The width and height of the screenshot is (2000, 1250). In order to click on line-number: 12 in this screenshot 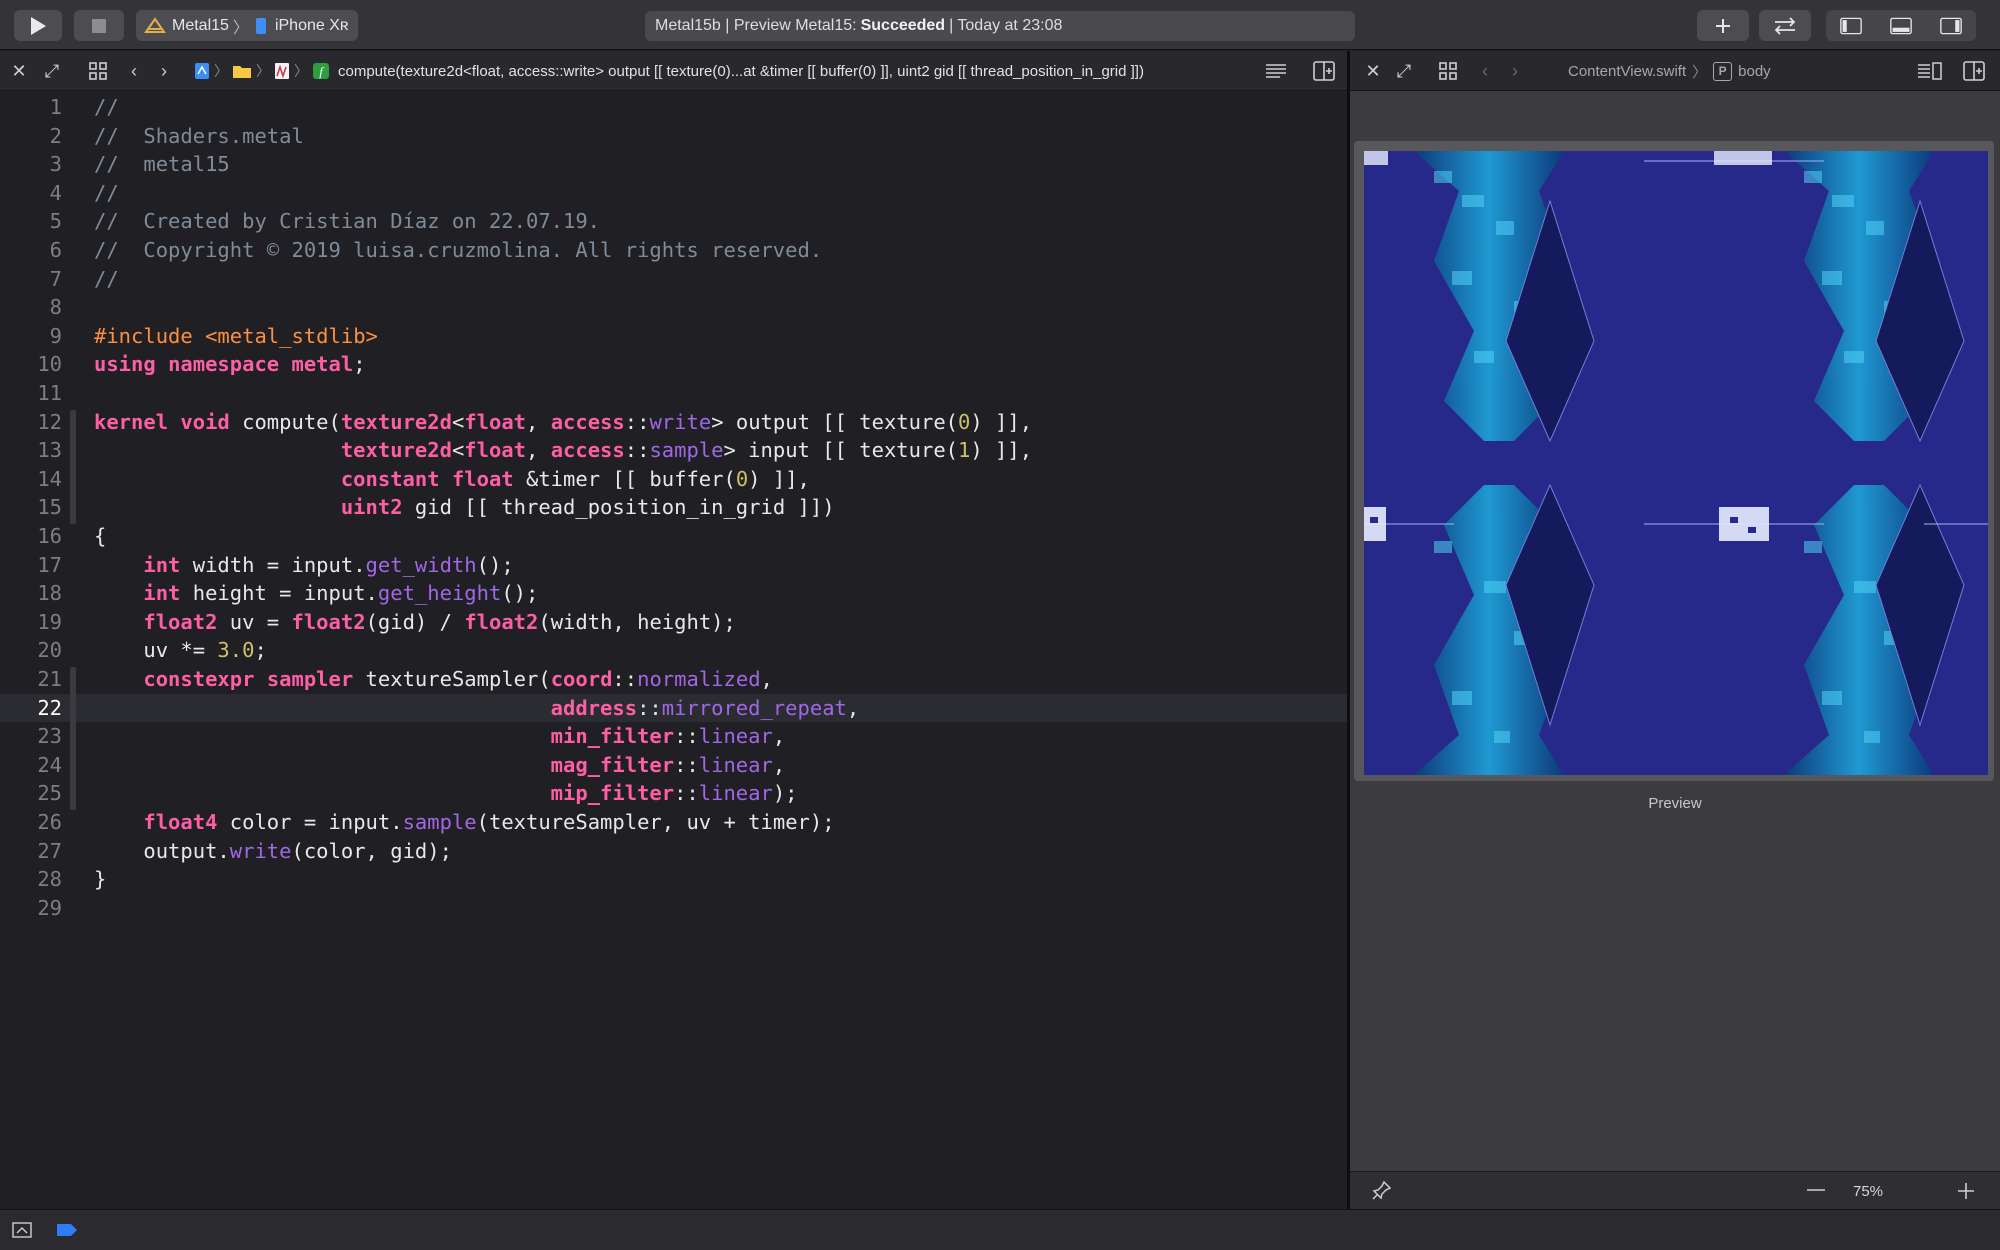, I will do `click(49, 421)`.